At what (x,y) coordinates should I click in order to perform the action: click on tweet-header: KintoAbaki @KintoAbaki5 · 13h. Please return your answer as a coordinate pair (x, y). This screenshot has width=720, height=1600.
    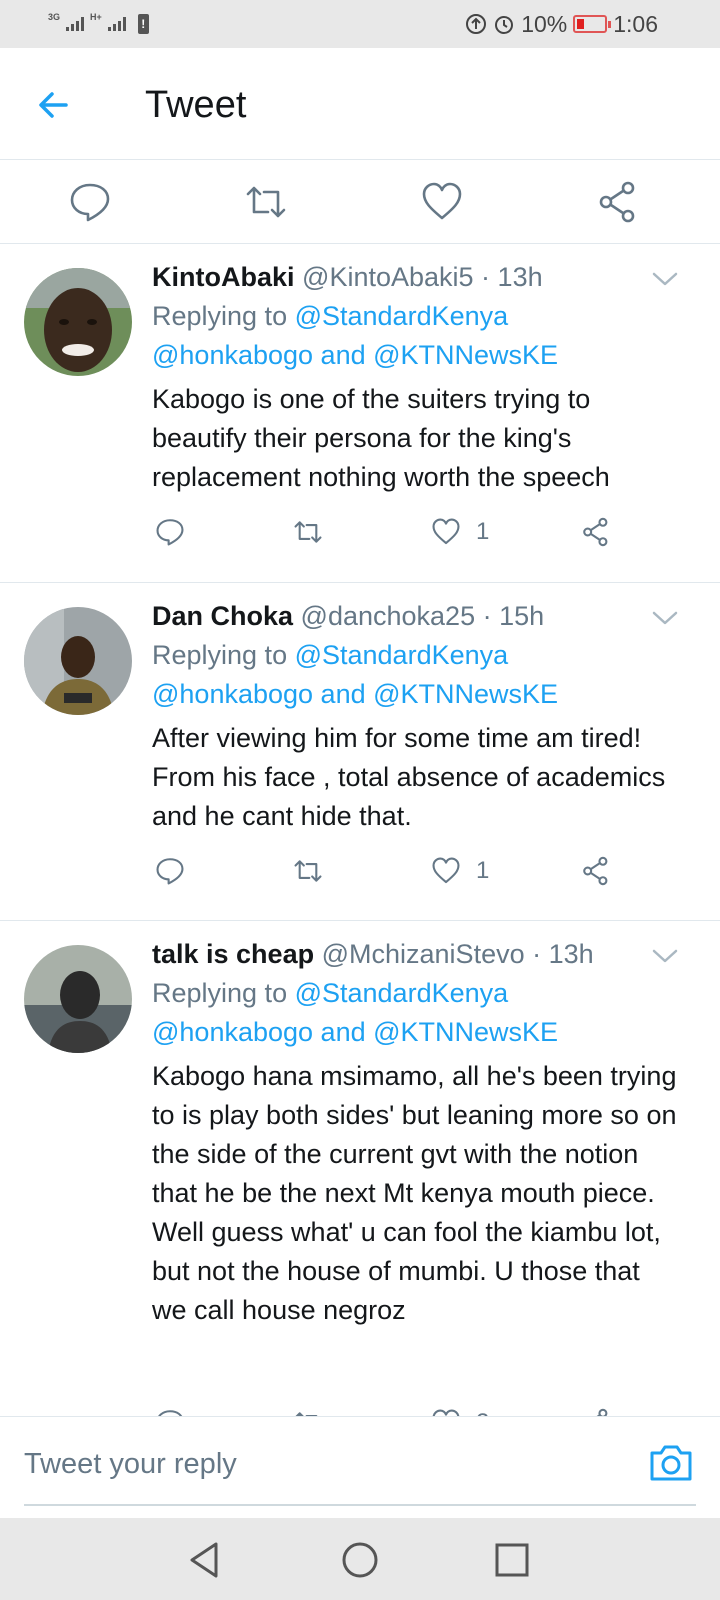
    Looking at the image, I should click on (401, 277).